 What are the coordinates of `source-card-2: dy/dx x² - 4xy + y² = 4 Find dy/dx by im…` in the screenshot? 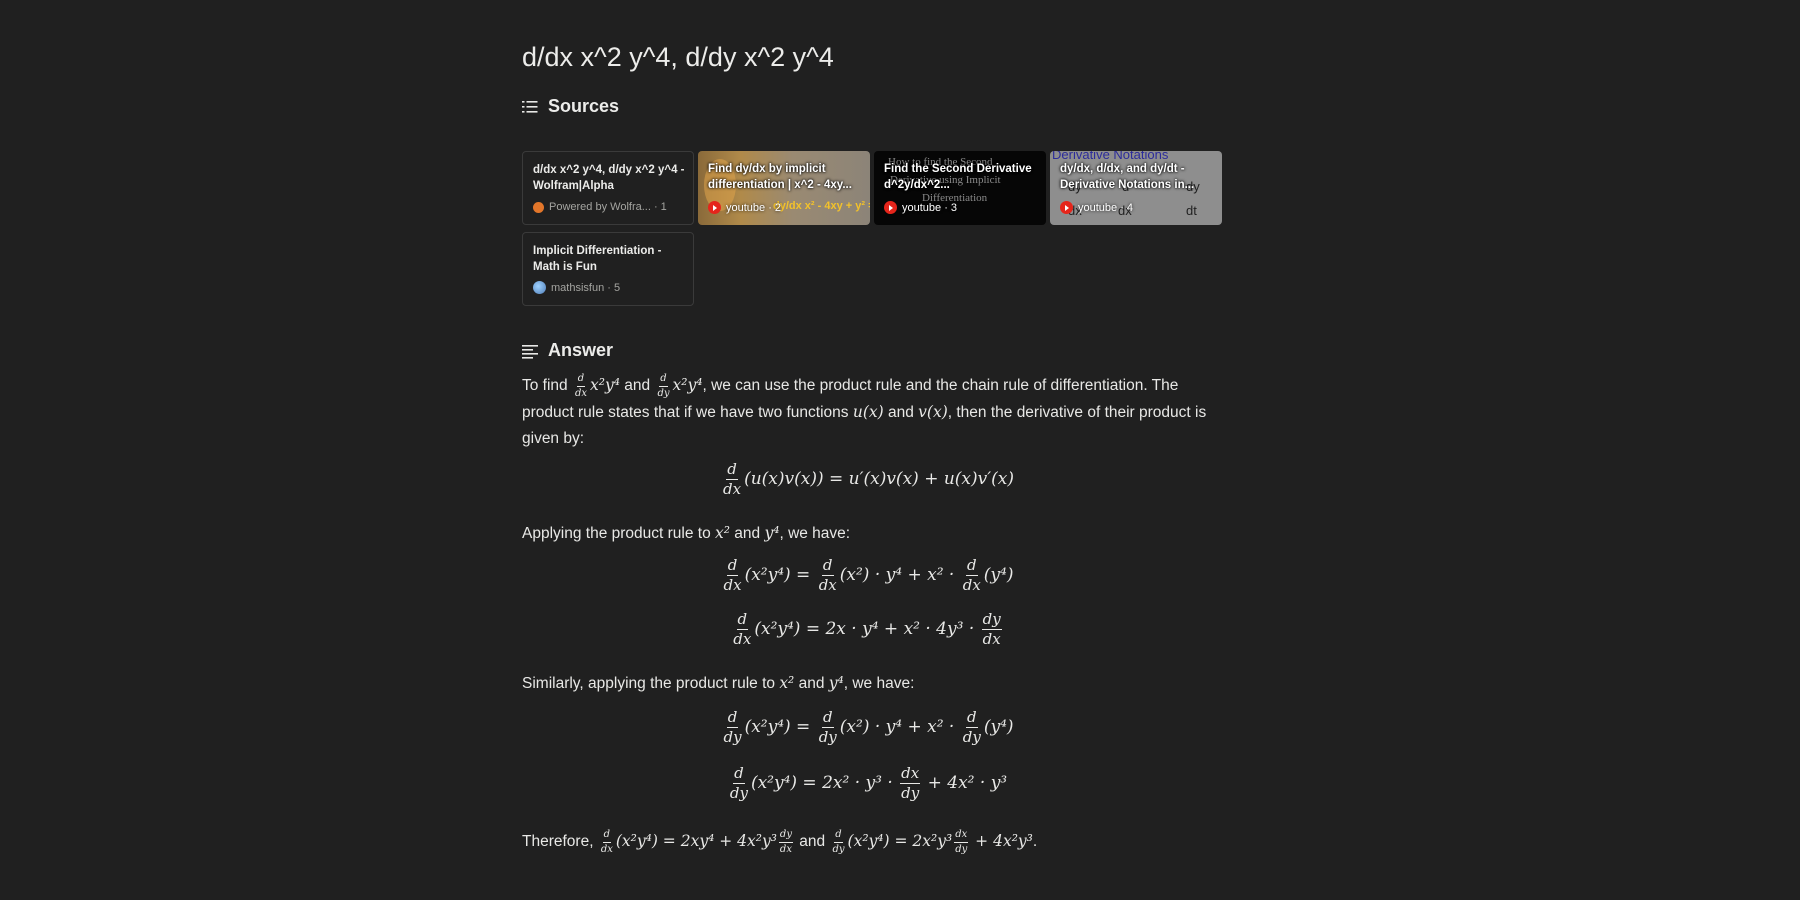 It's located at (784, 188).